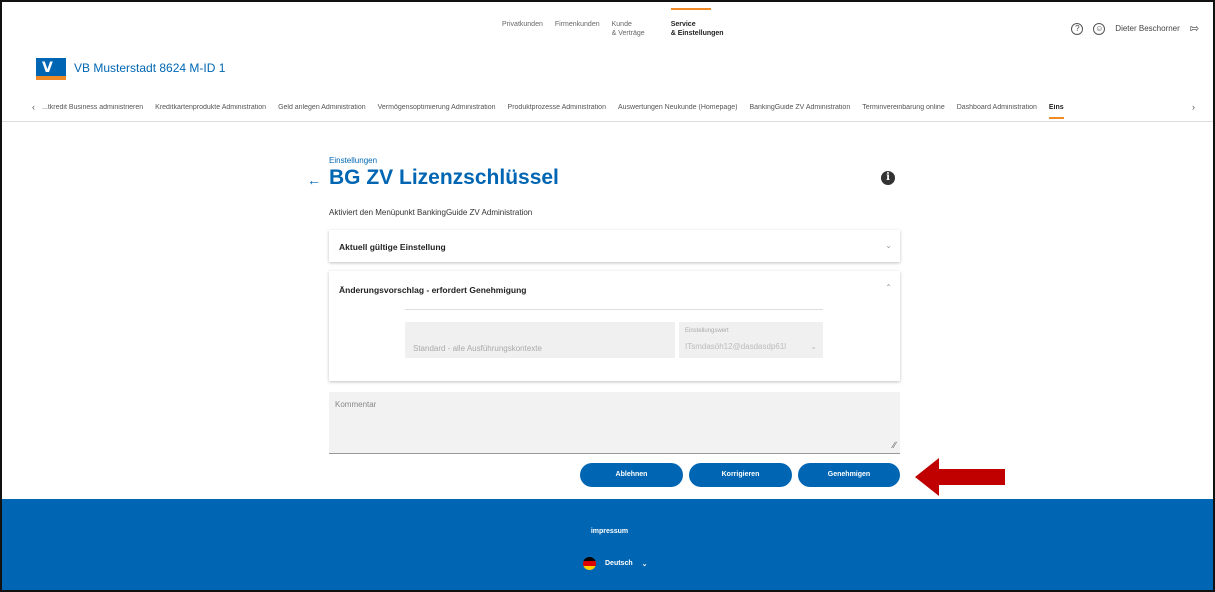 This screenshot has width=1215, height=592. What do you see at coordinates (631, 475) in the screenshot?
I see `reject-button: Ablehnen` at bounding box center [631, 475].